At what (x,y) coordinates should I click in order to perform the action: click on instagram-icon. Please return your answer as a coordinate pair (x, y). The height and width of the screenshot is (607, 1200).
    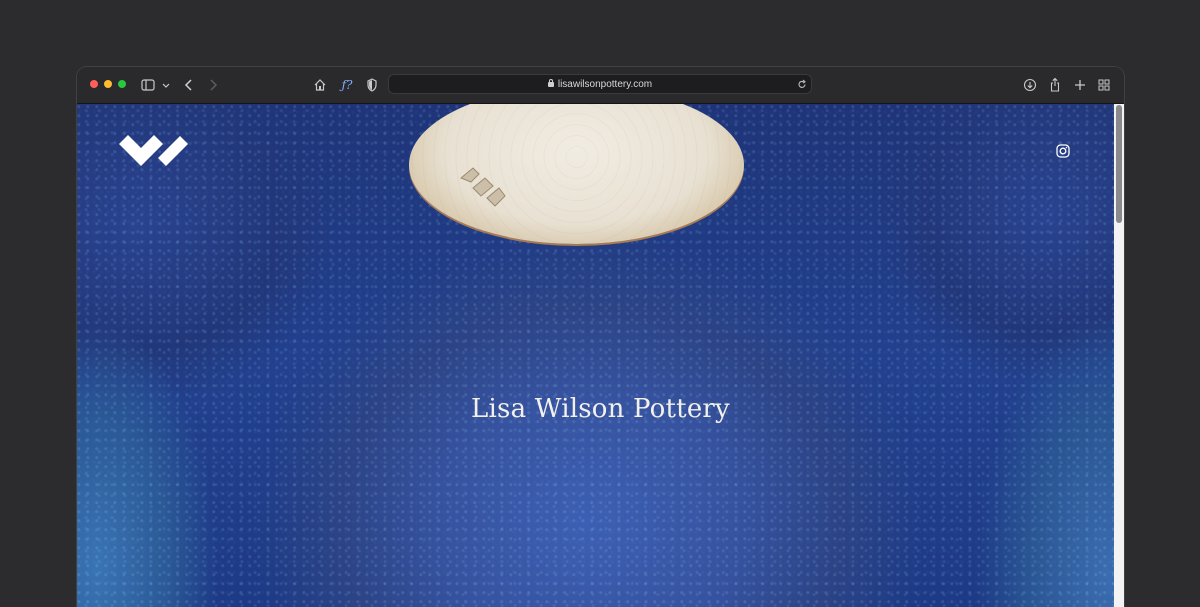
    Looking at the image, I should click on (1063, 151).